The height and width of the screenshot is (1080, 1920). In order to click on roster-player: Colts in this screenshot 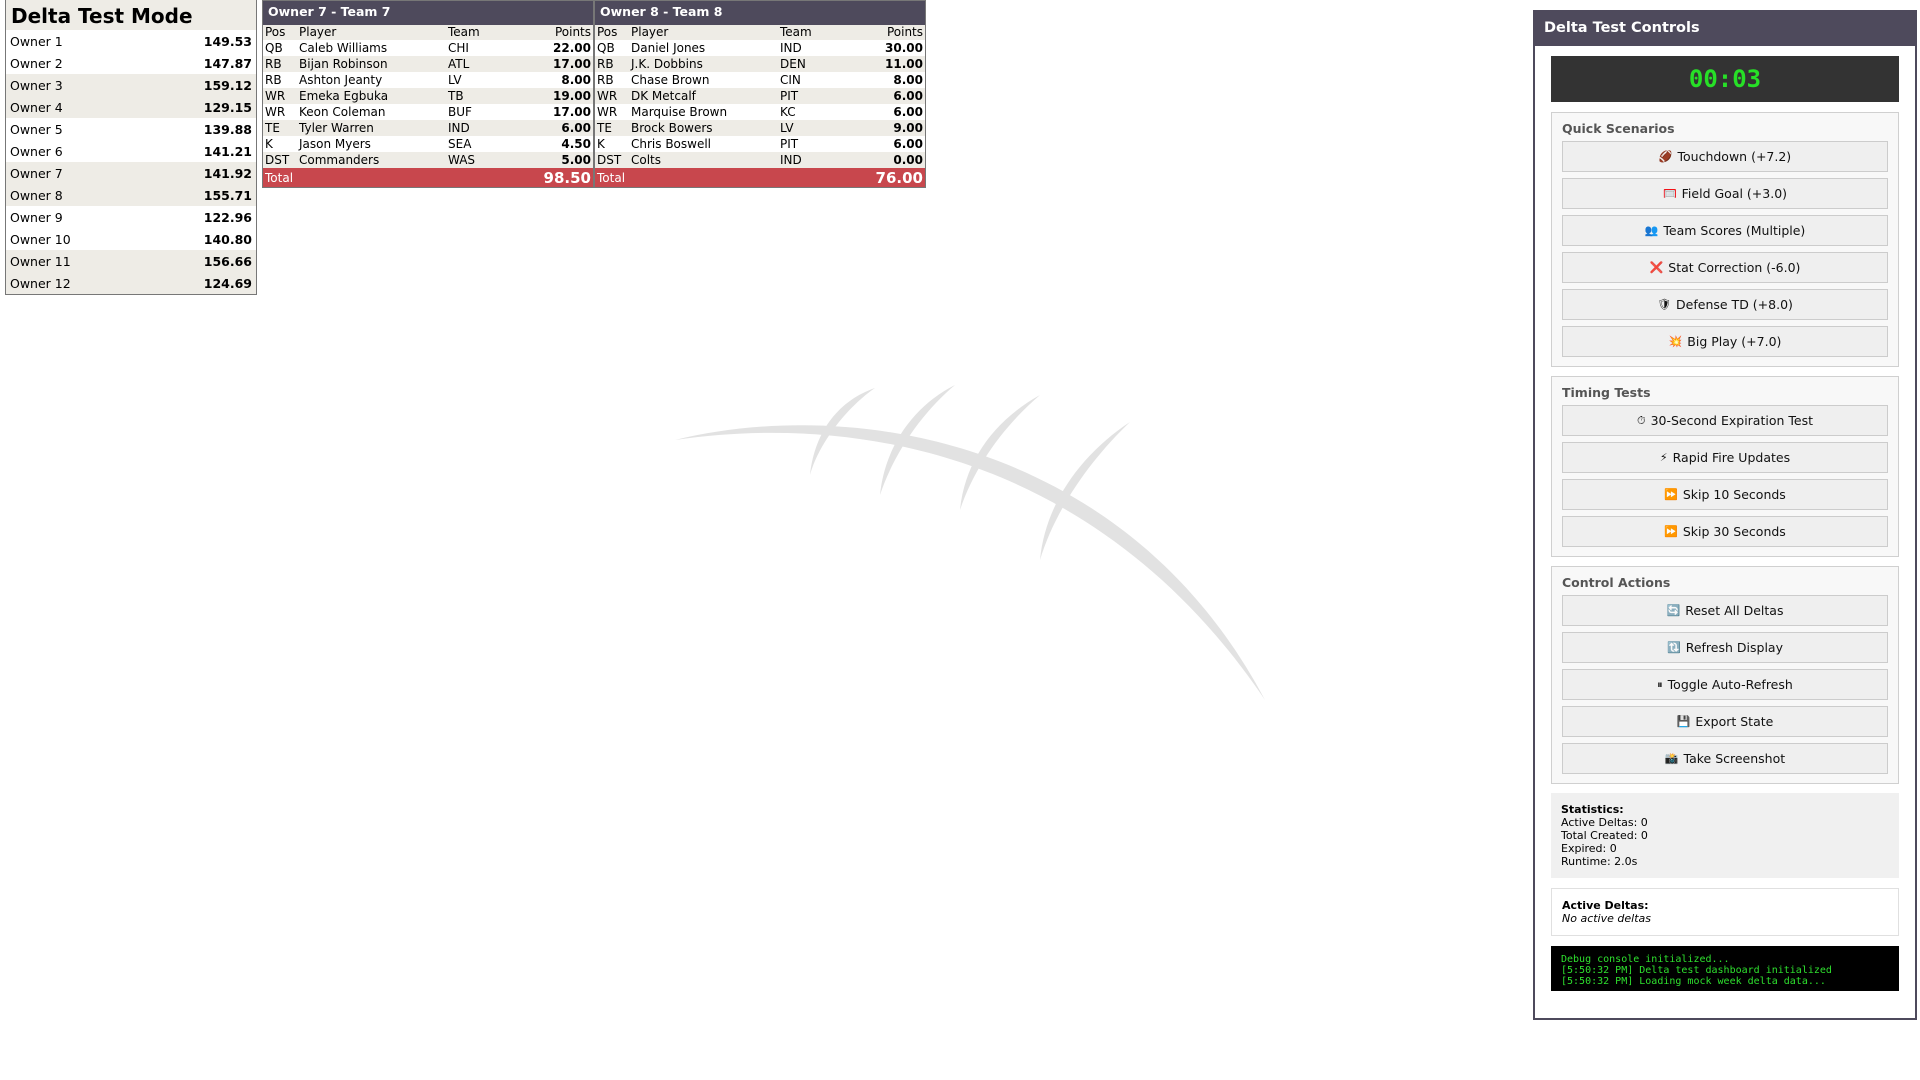, I will do `click(703, 160)`.